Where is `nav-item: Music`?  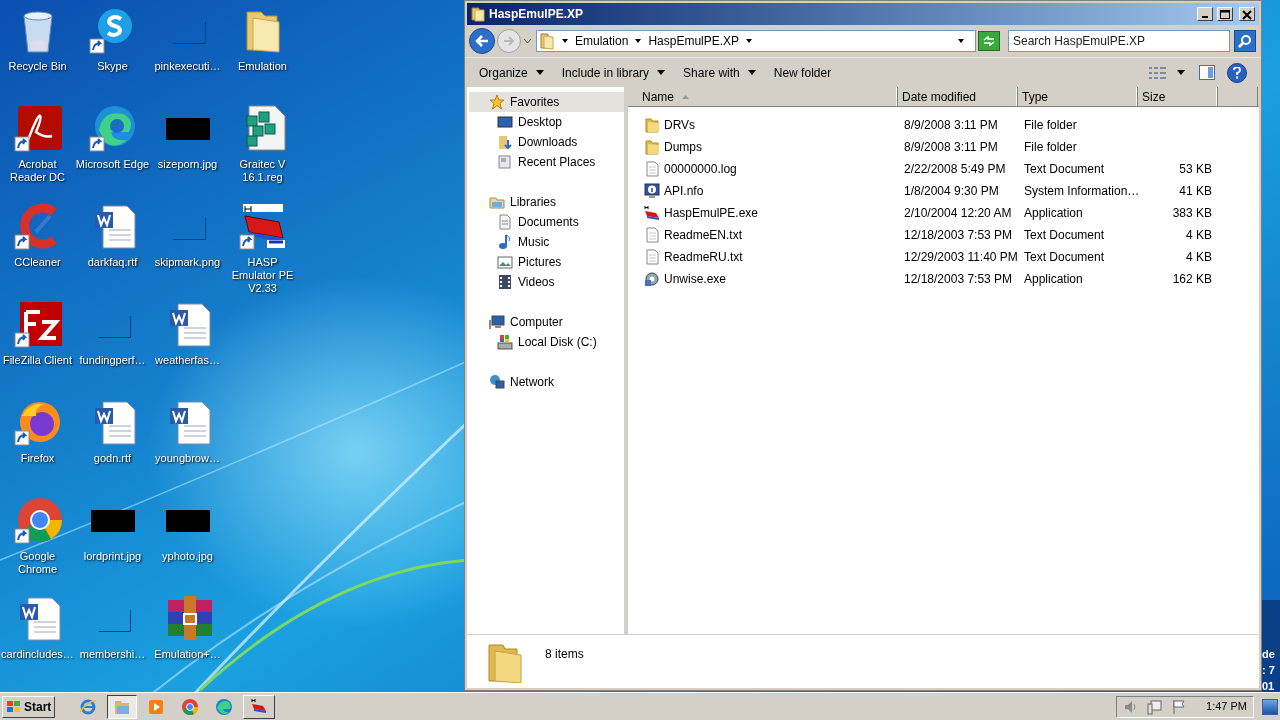
nav-item: Music is located at coordinates (545, 242).